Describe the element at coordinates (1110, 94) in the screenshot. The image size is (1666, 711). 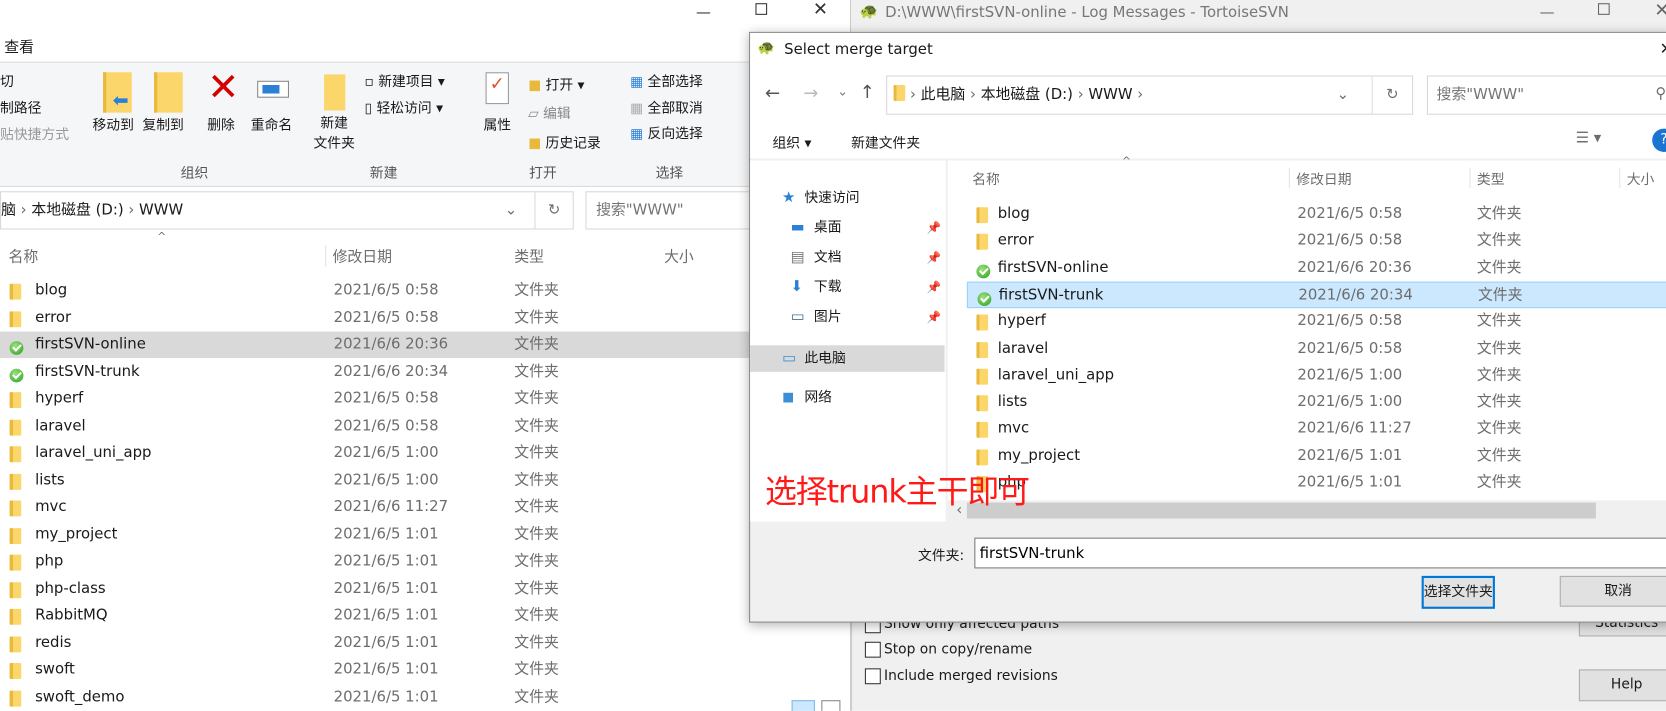
I see `dialog-breadcrumb-www: WWW` at that location.